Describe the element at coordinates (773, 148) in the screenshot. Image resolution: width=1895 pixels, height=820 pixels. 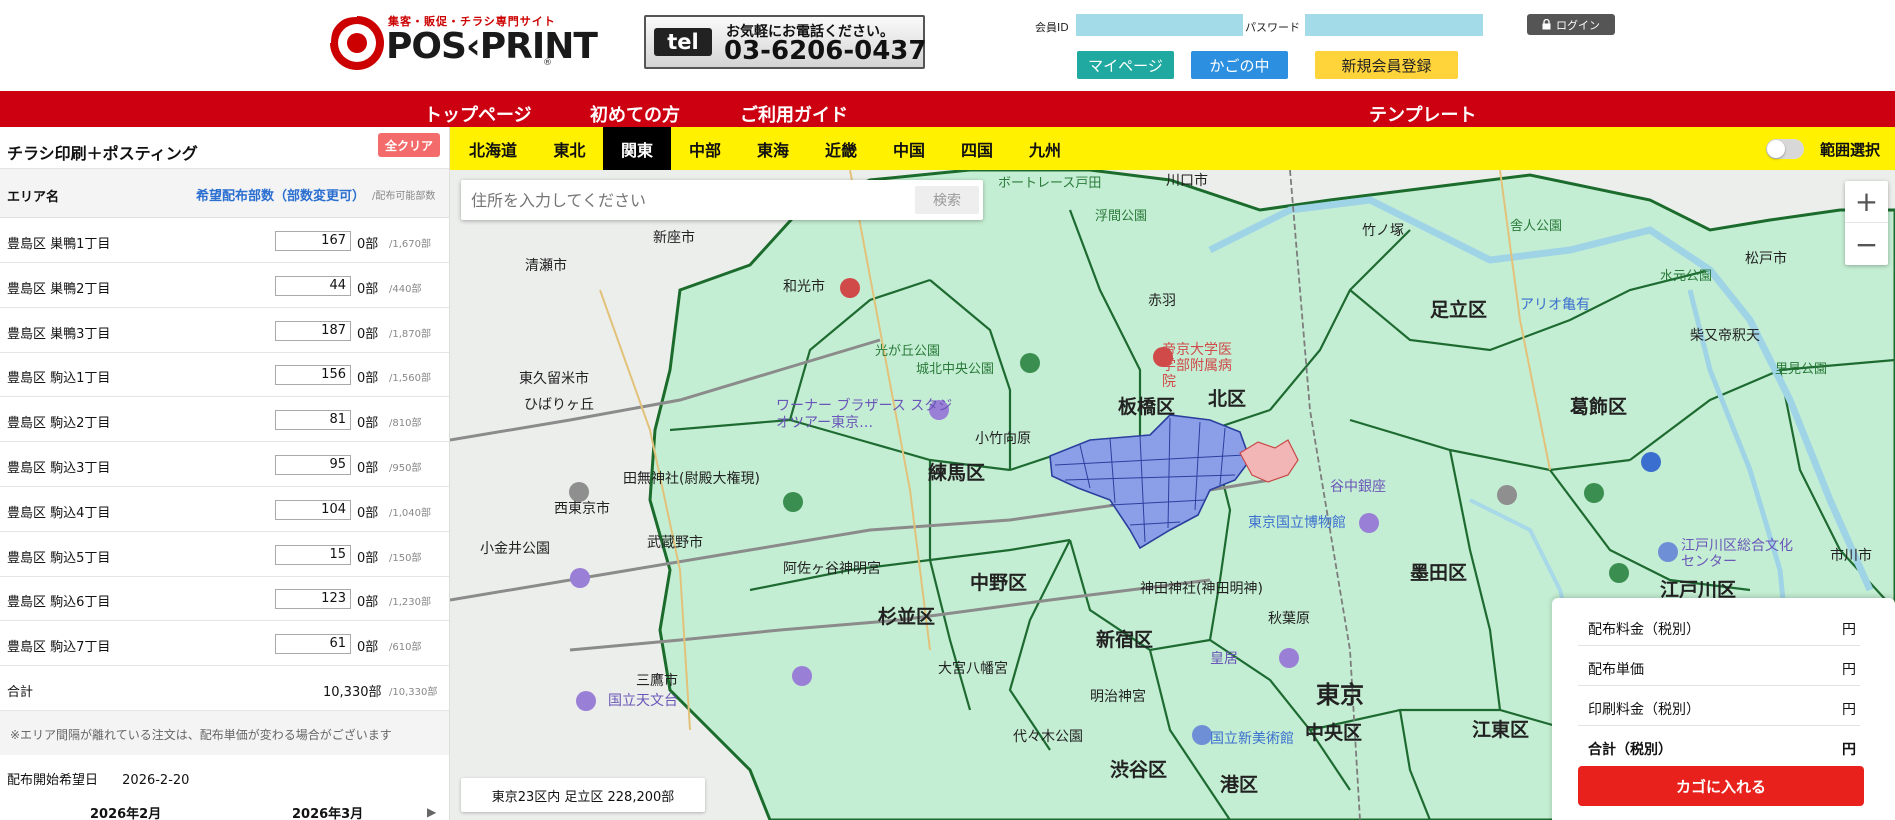
I see `tab-tokai: 東海` at that location.